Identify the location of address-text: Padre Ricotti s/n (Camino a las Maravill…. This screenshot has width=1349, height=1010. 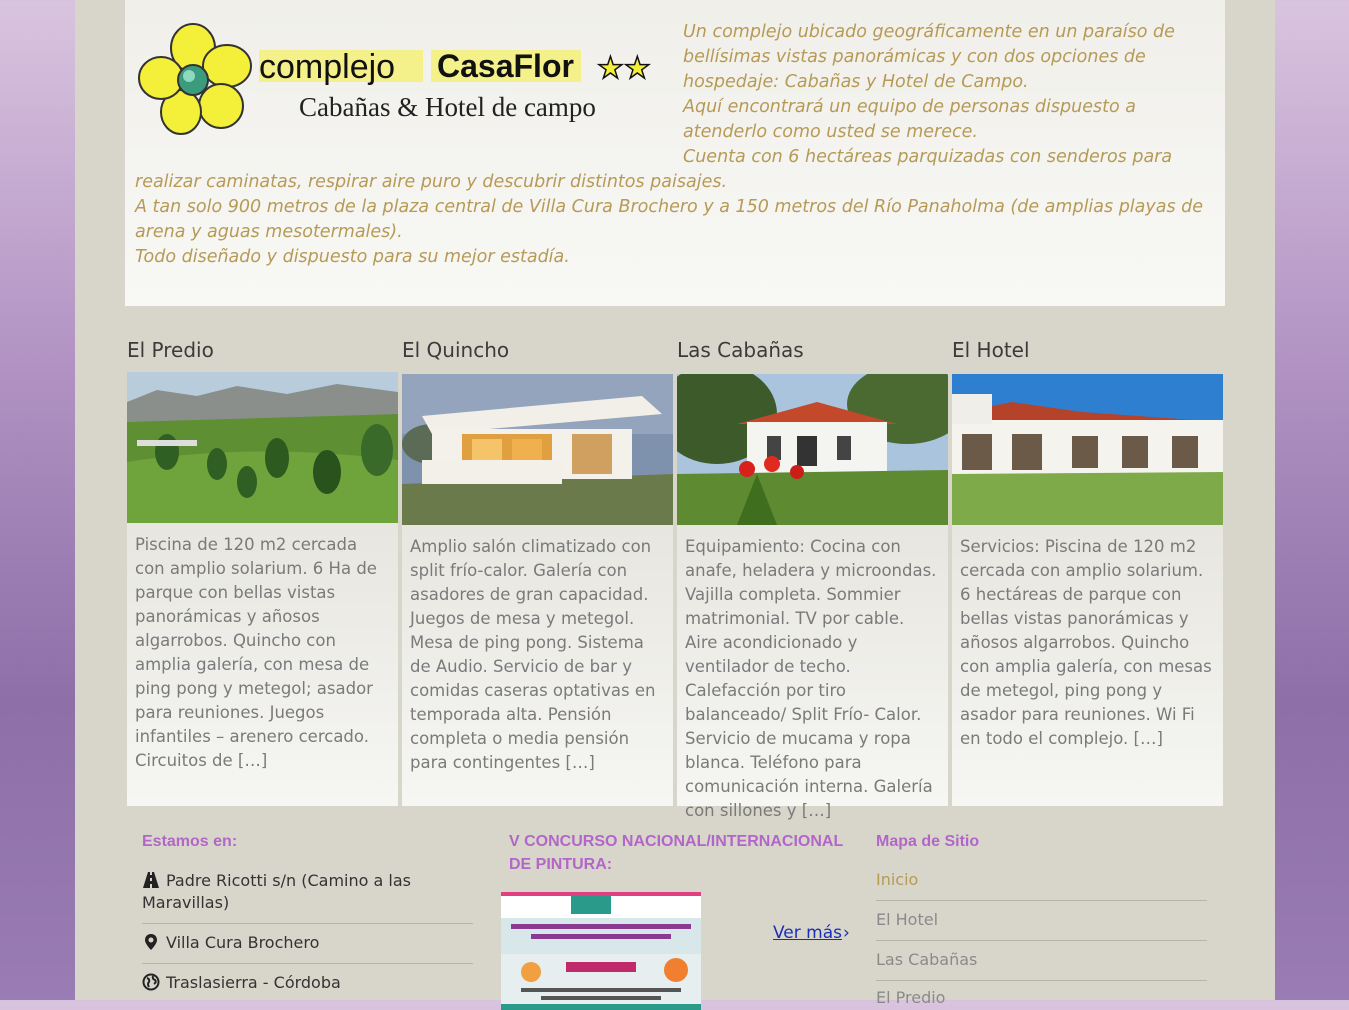
(276, 891).